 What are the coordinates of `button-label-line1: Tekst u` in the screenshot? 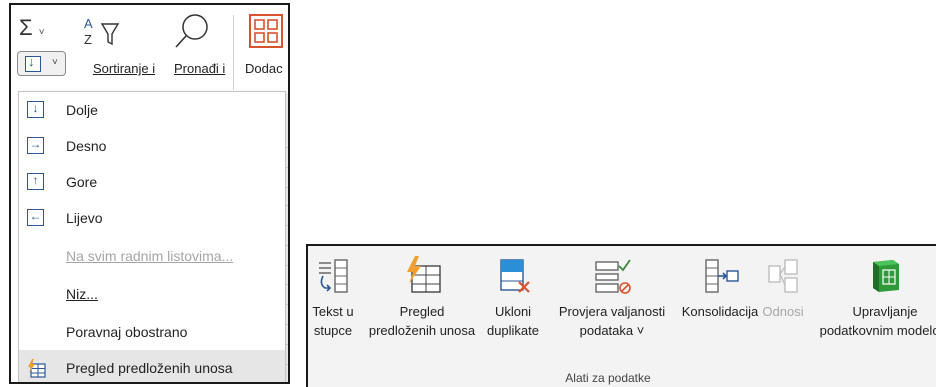 It's located at (333, 311).